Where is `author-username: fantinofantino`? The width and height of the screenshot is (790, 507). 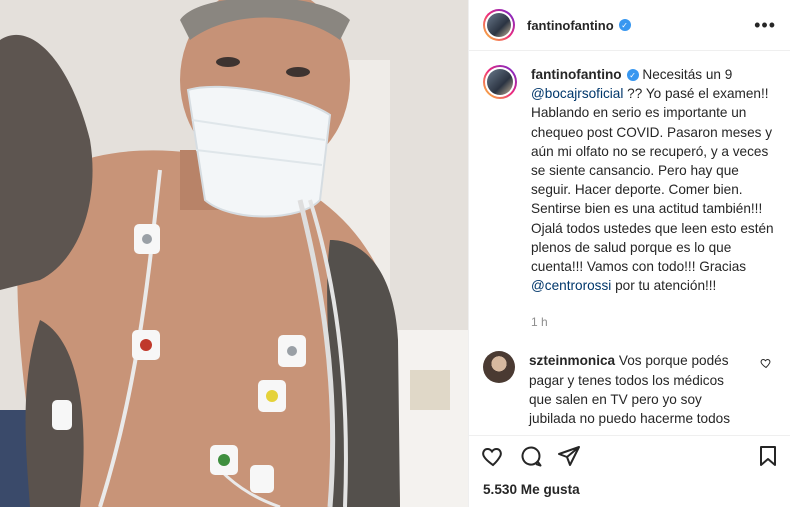
author-username: fantinofantino is located at coordinates (570, 25).